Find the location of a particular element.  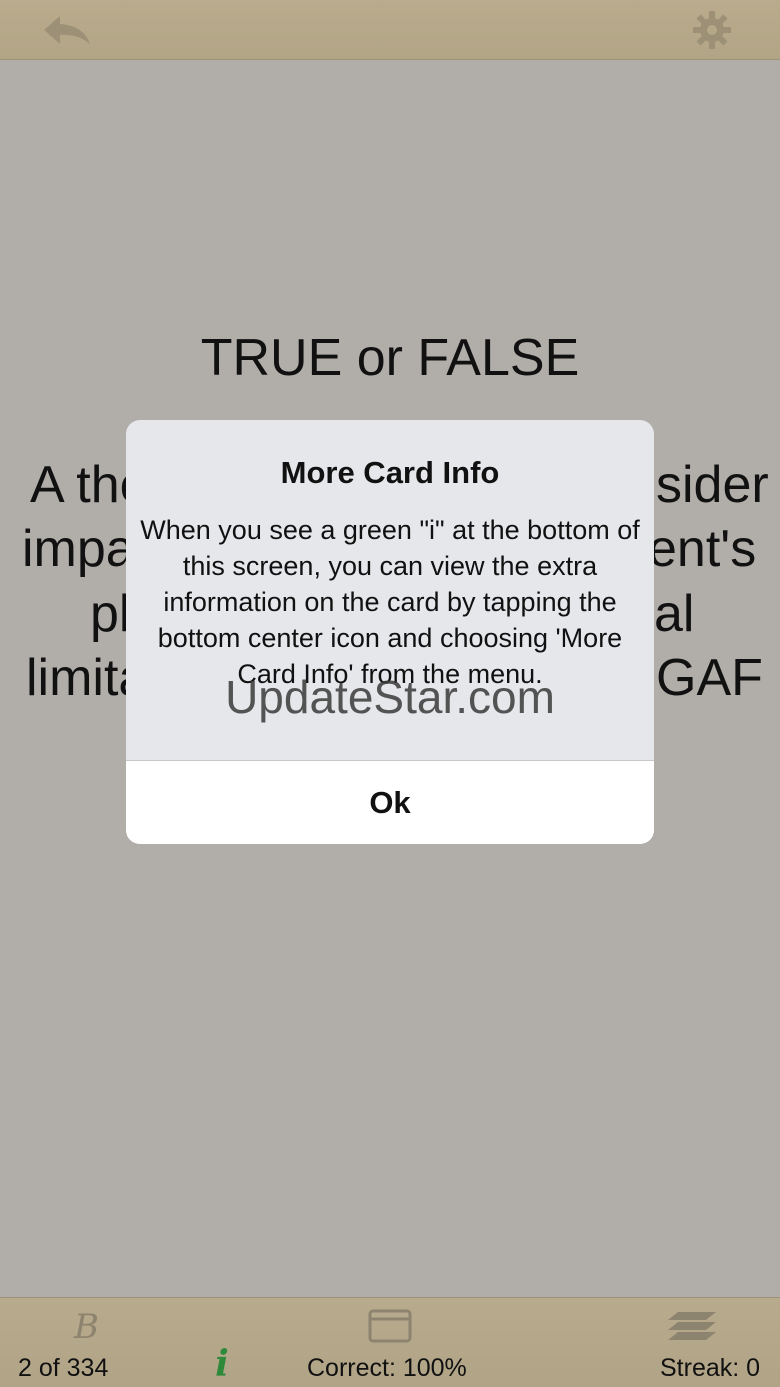

watermark: UpdateStar.com is located at coordinates (390, 697).